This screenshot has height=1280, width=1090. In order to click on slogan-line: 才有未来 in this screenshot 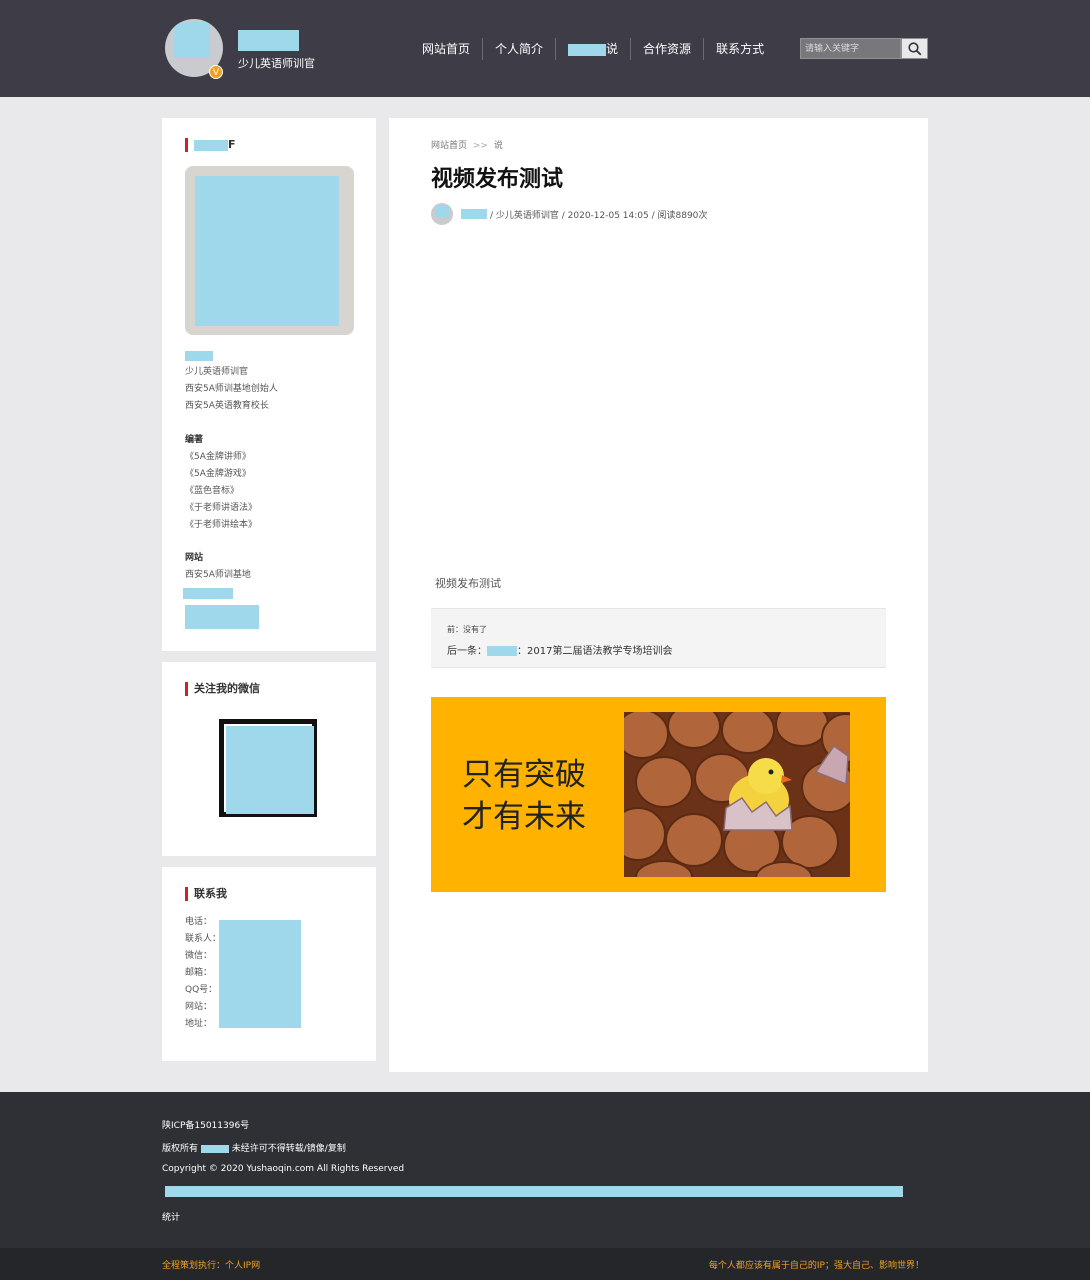, I will do `click(524, 817)`.